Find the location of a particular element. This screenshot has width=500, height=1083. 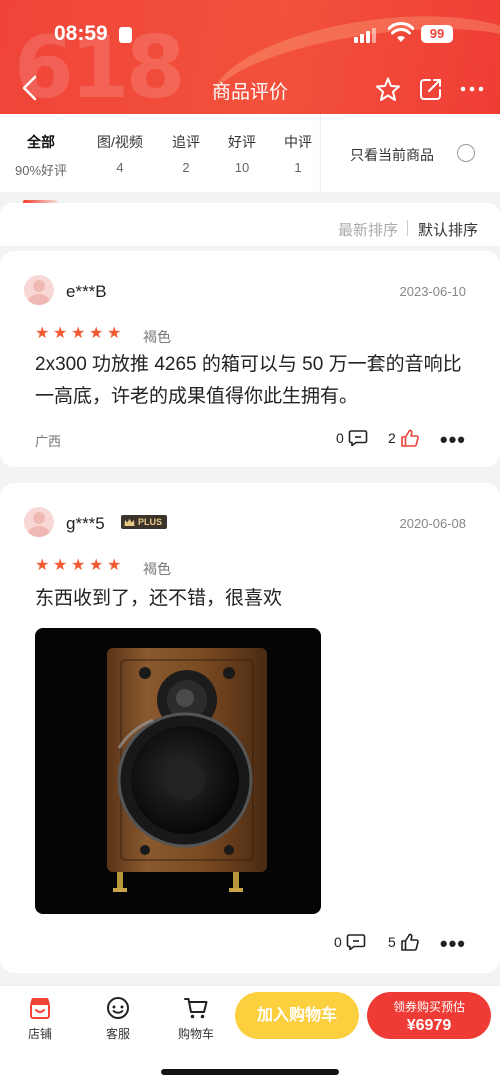

tab-count: 2 is located at coordinates (186, 167).